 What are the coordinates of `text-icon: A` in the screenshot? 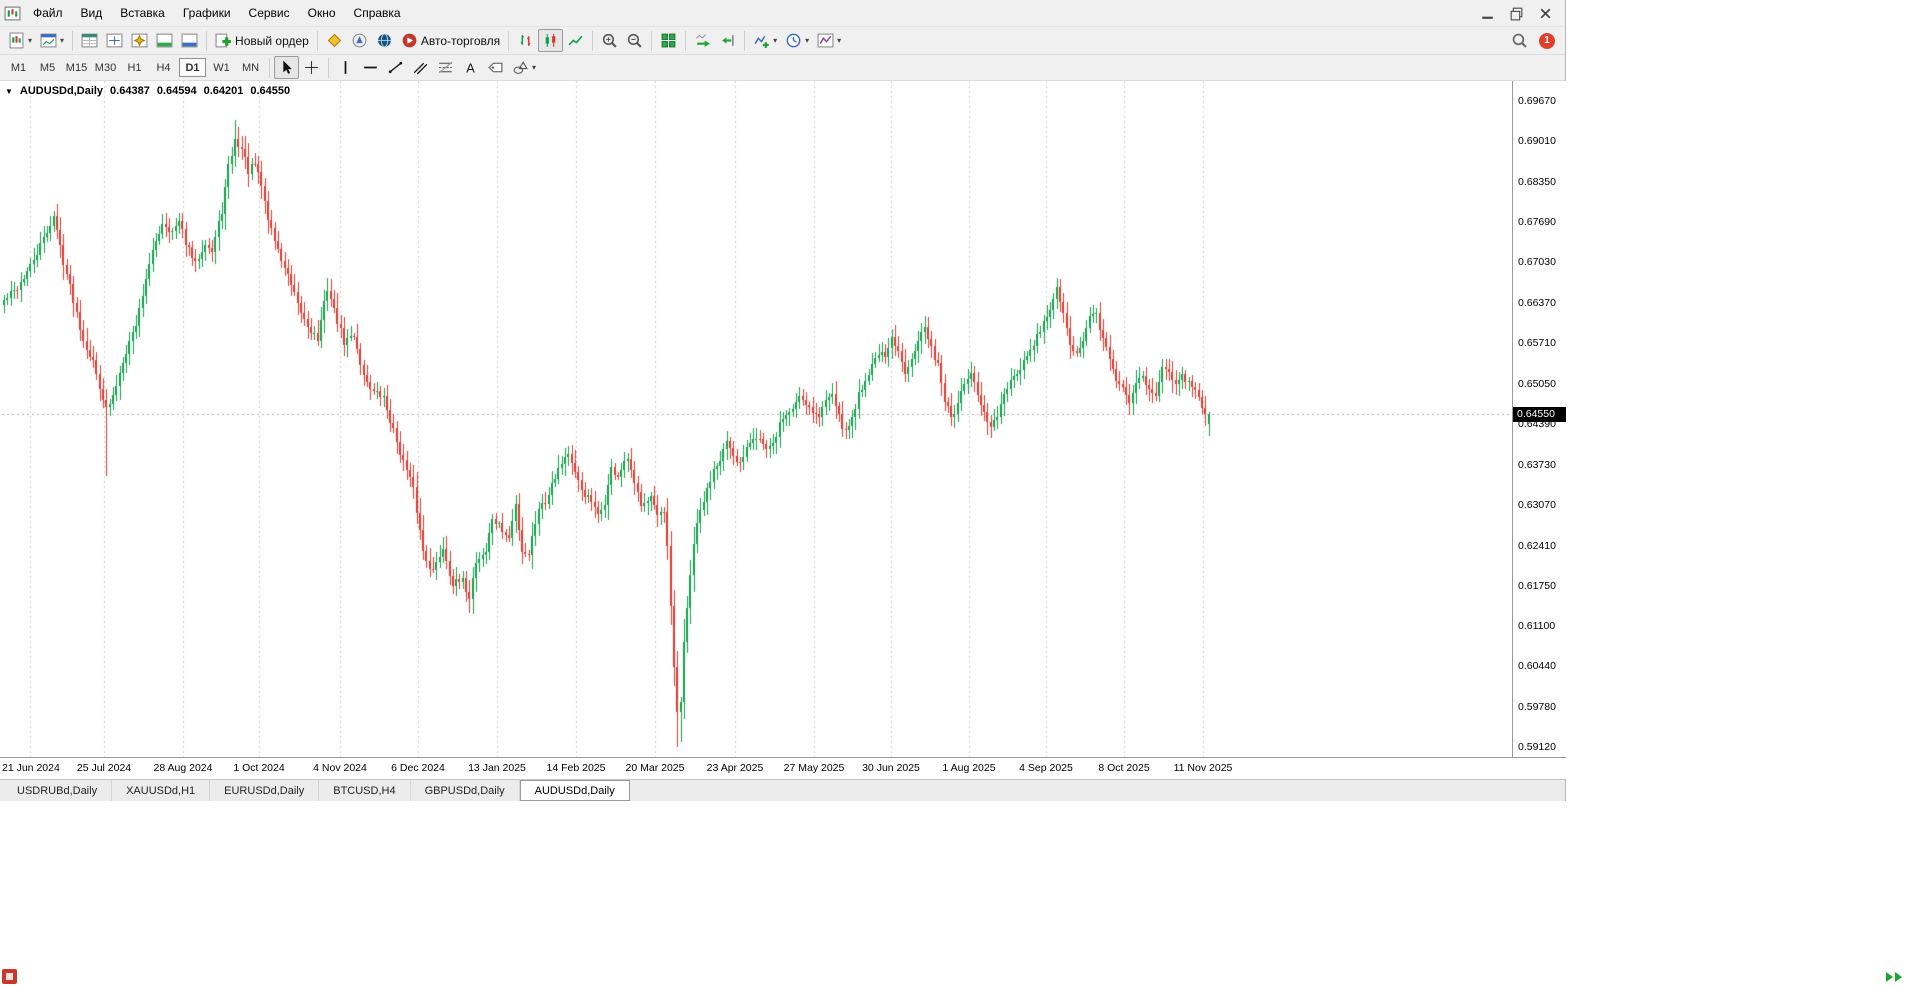 It's located at (470, 67).